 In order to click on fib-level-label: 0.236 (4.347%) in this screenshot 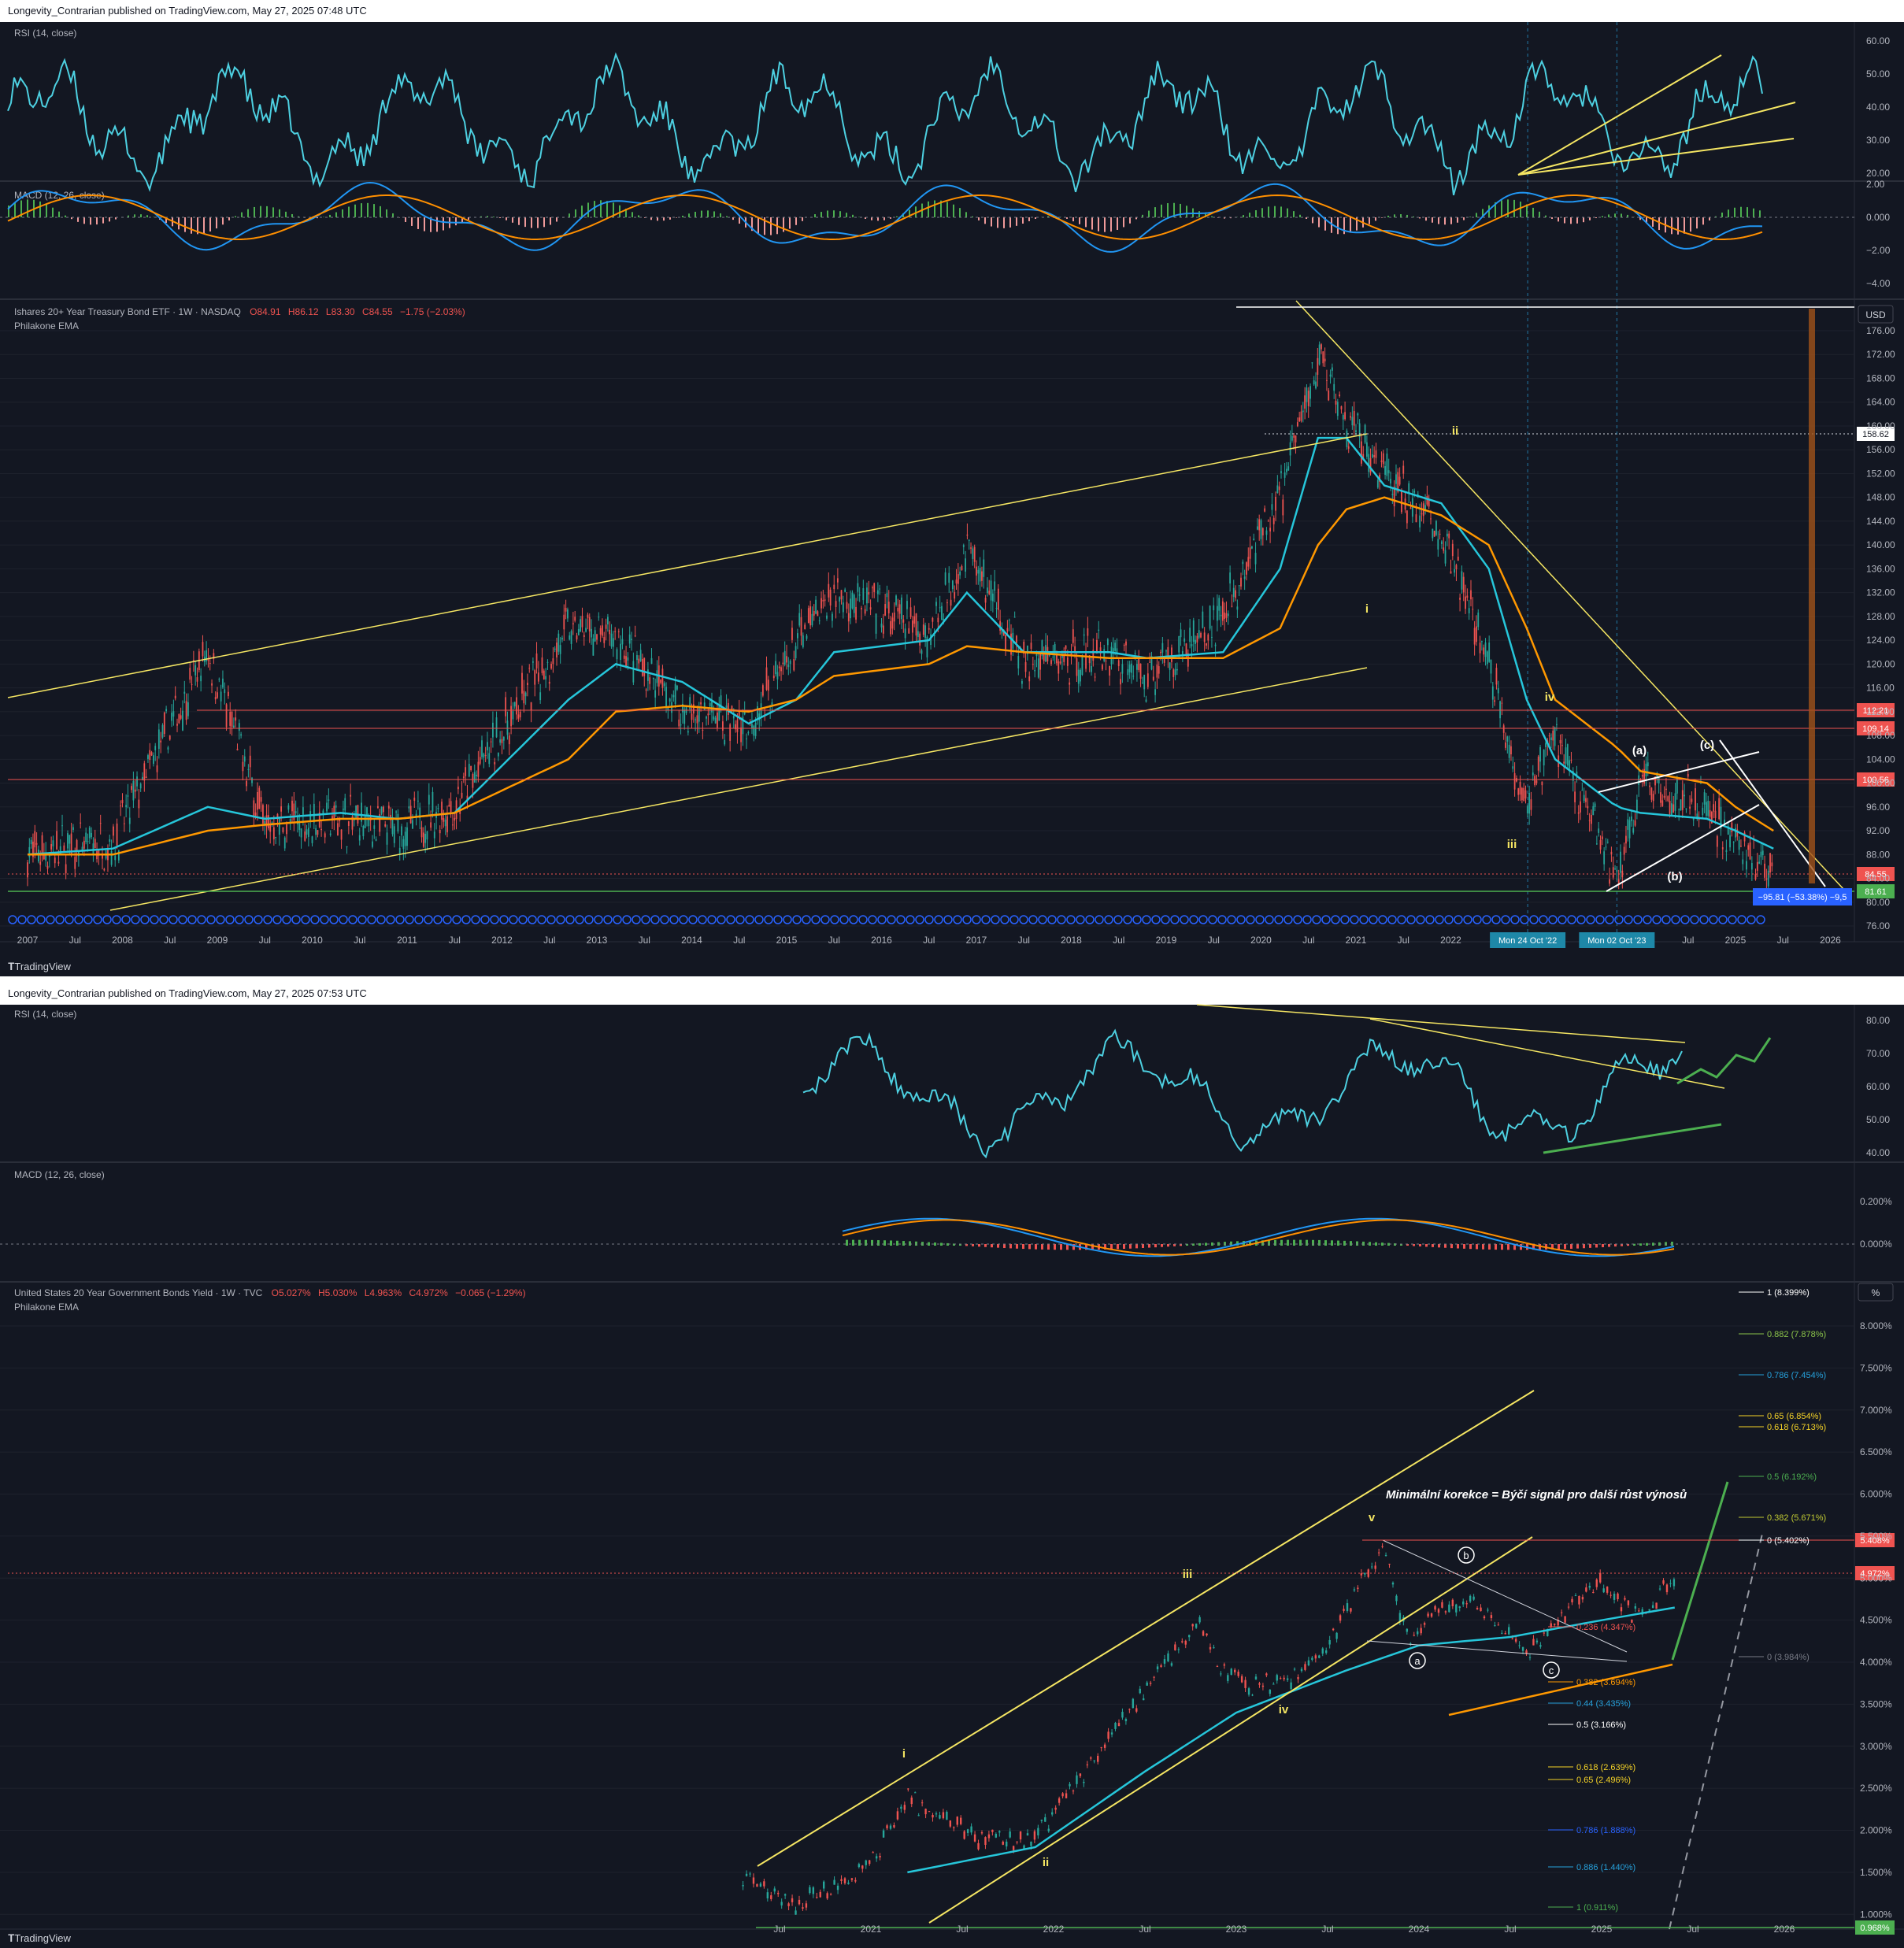, I will do `click(1605, 1627)`.